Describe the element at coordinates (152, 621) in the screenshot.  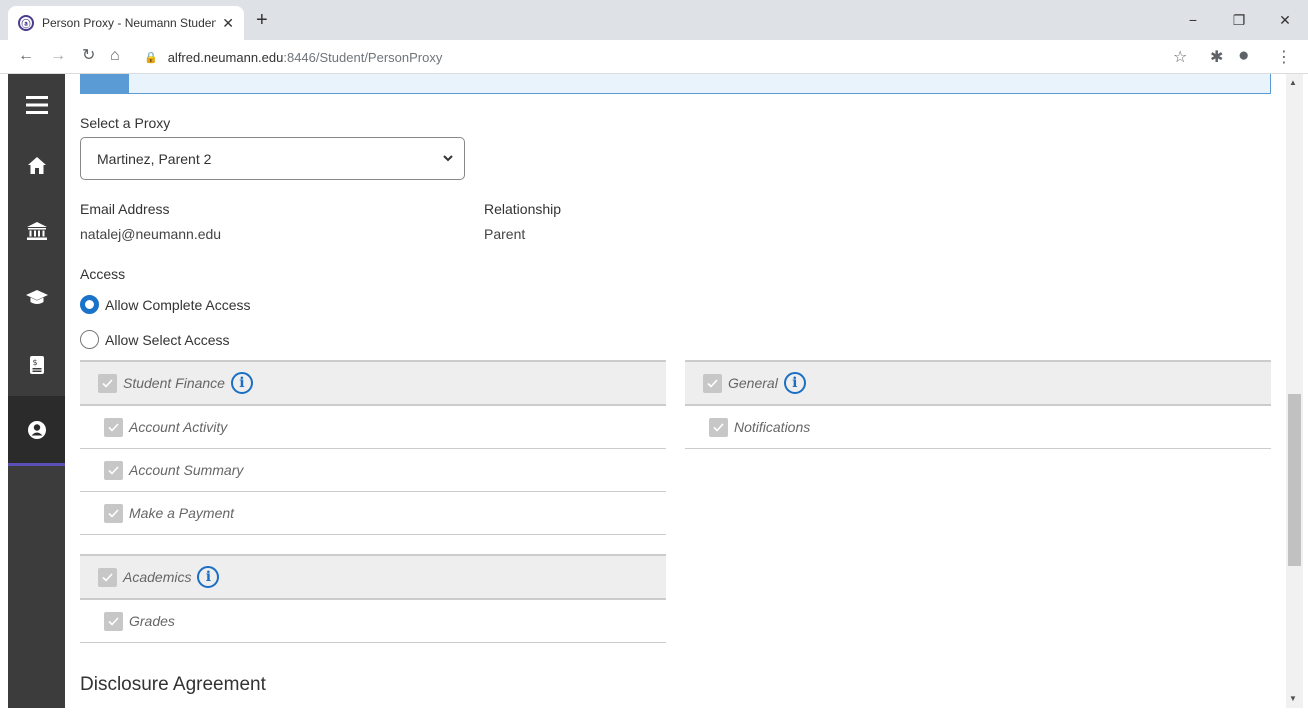
I see `permission-label: Grades` at that location.